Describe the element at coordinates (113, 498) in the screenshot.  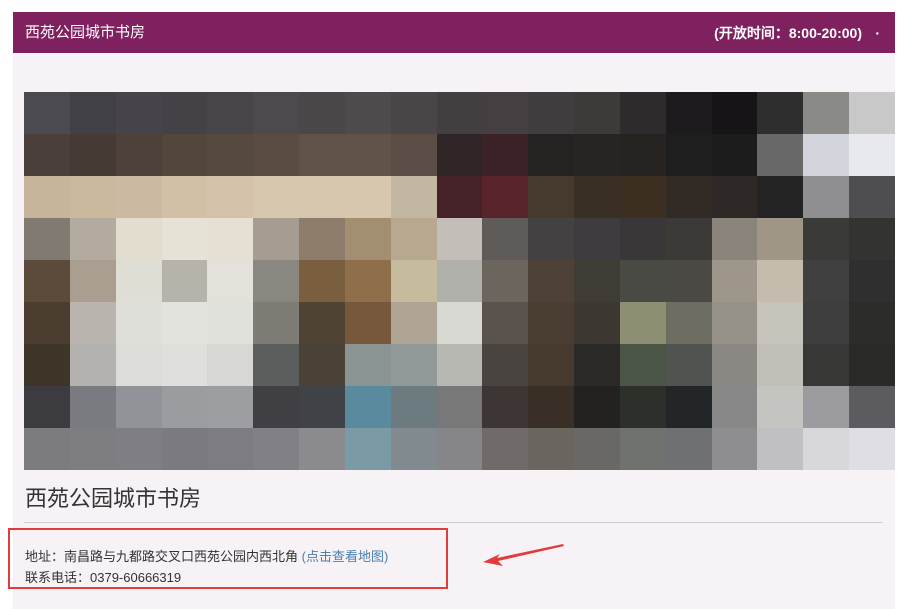
I see `page-title: 西苑公园城市书房` at that location.